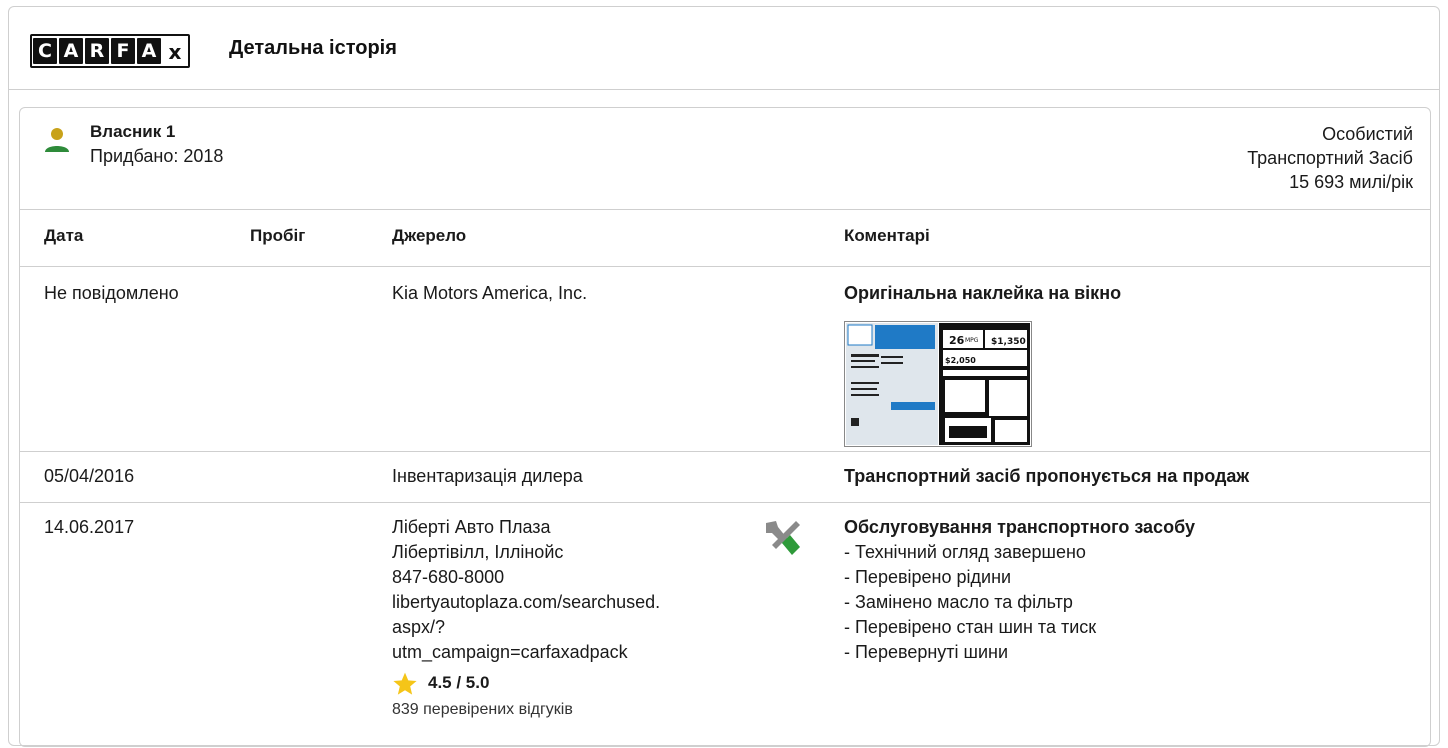 This screenshot has height=748, width=1448. Describe the element at coordinates (983, 293) in the screenshot. I see `record-comment-title: Оригінальна наклейка на вікно` at that location.